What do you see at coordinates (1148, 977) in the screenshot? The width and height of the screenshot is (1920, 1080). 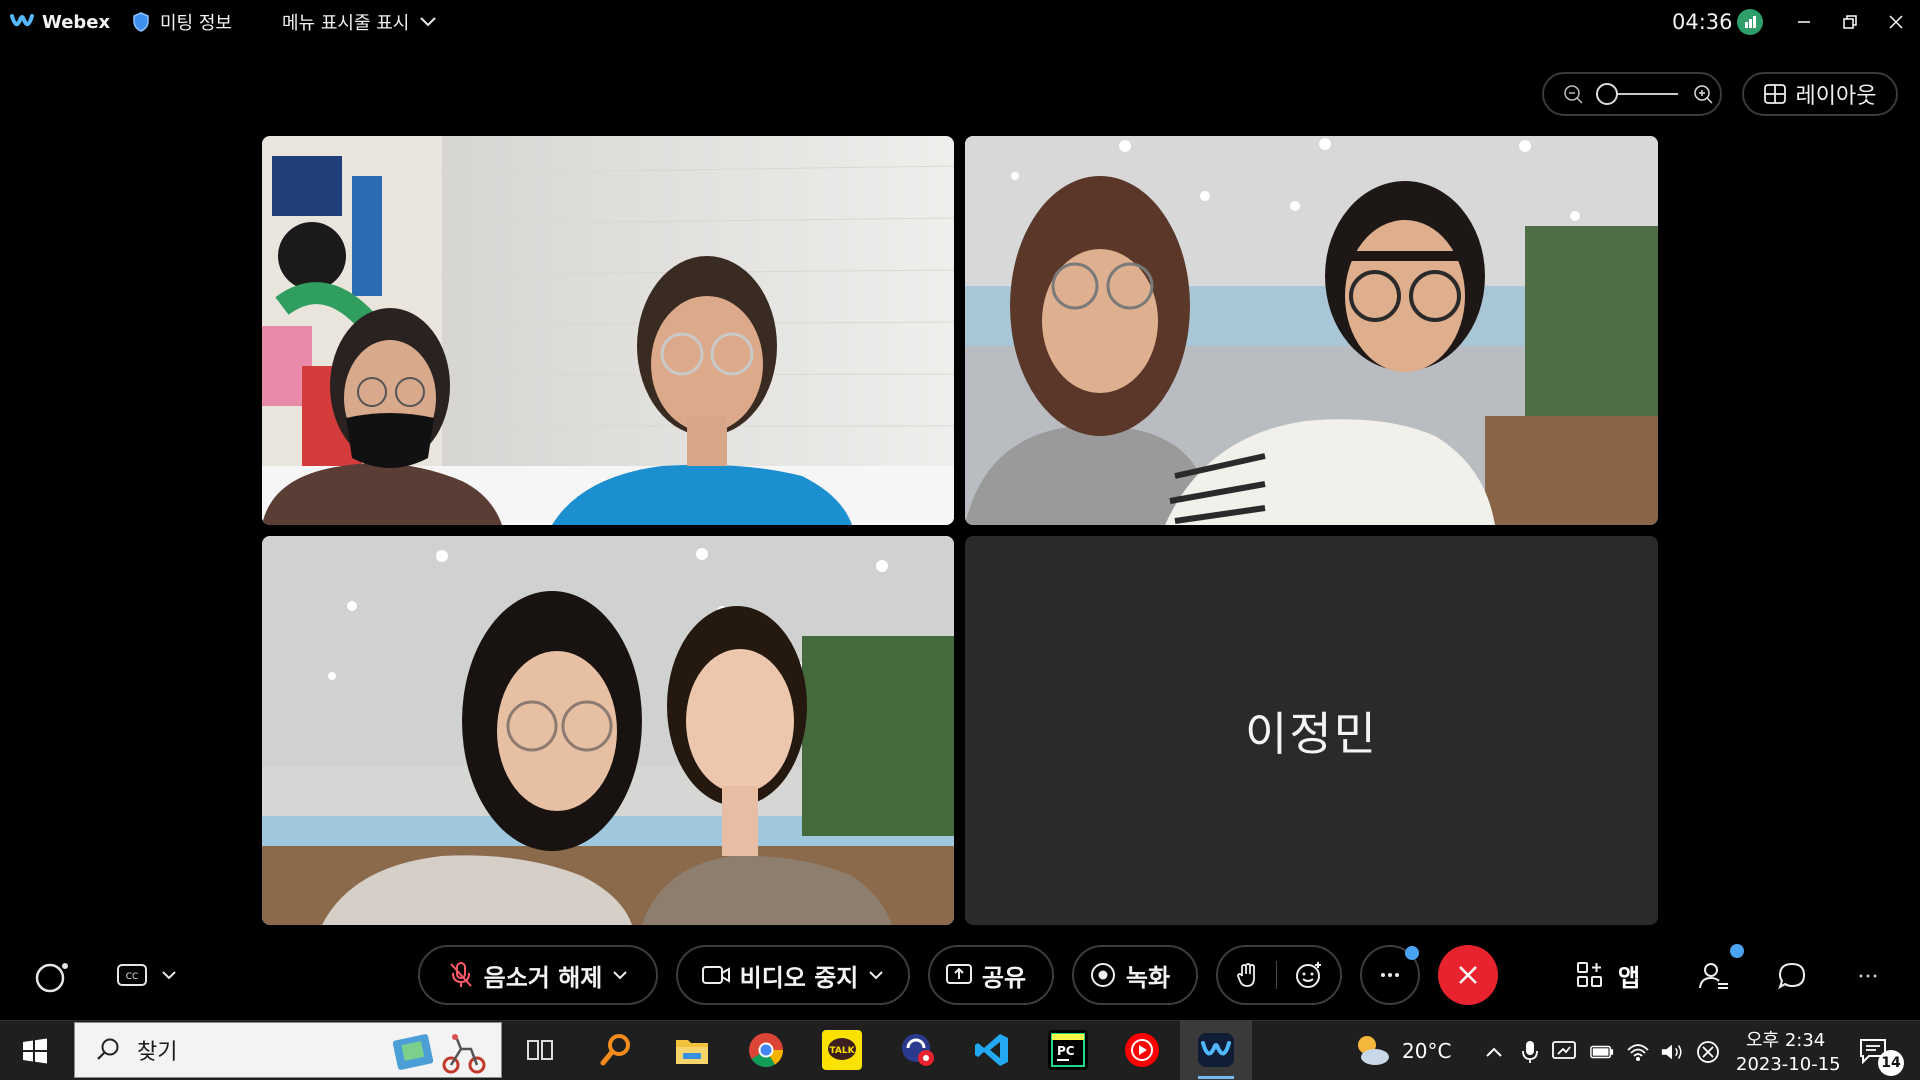 I see `record-label: 녹화` at bounding box center [1148, 977].